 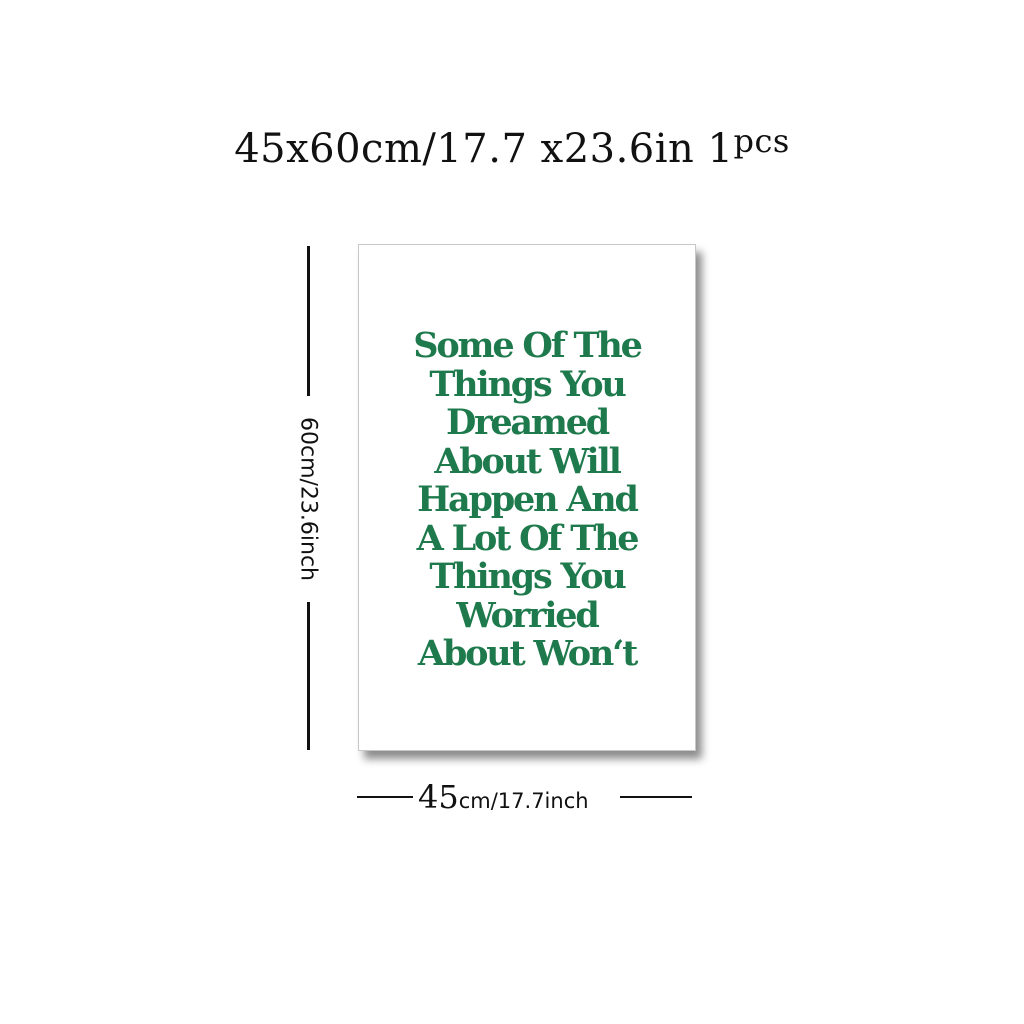 I want to click on quote-line: A Lot Of The, so click(x=528, y=538).